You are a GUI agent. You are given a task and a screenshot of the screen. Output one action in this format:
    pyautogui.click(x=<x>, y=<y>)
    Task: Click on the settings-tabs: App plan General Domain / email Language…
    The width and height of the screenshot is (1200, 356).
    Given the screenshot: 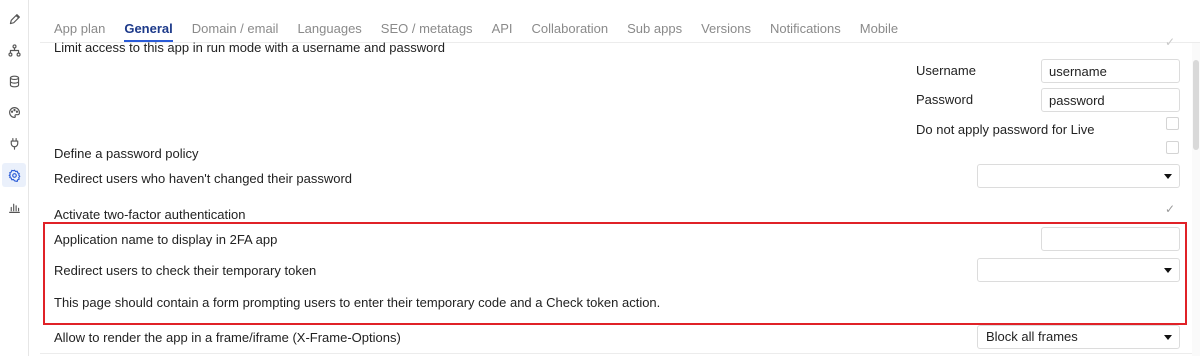 What is the action you would take?
    pyautogui.click(x=485, y=31)
    